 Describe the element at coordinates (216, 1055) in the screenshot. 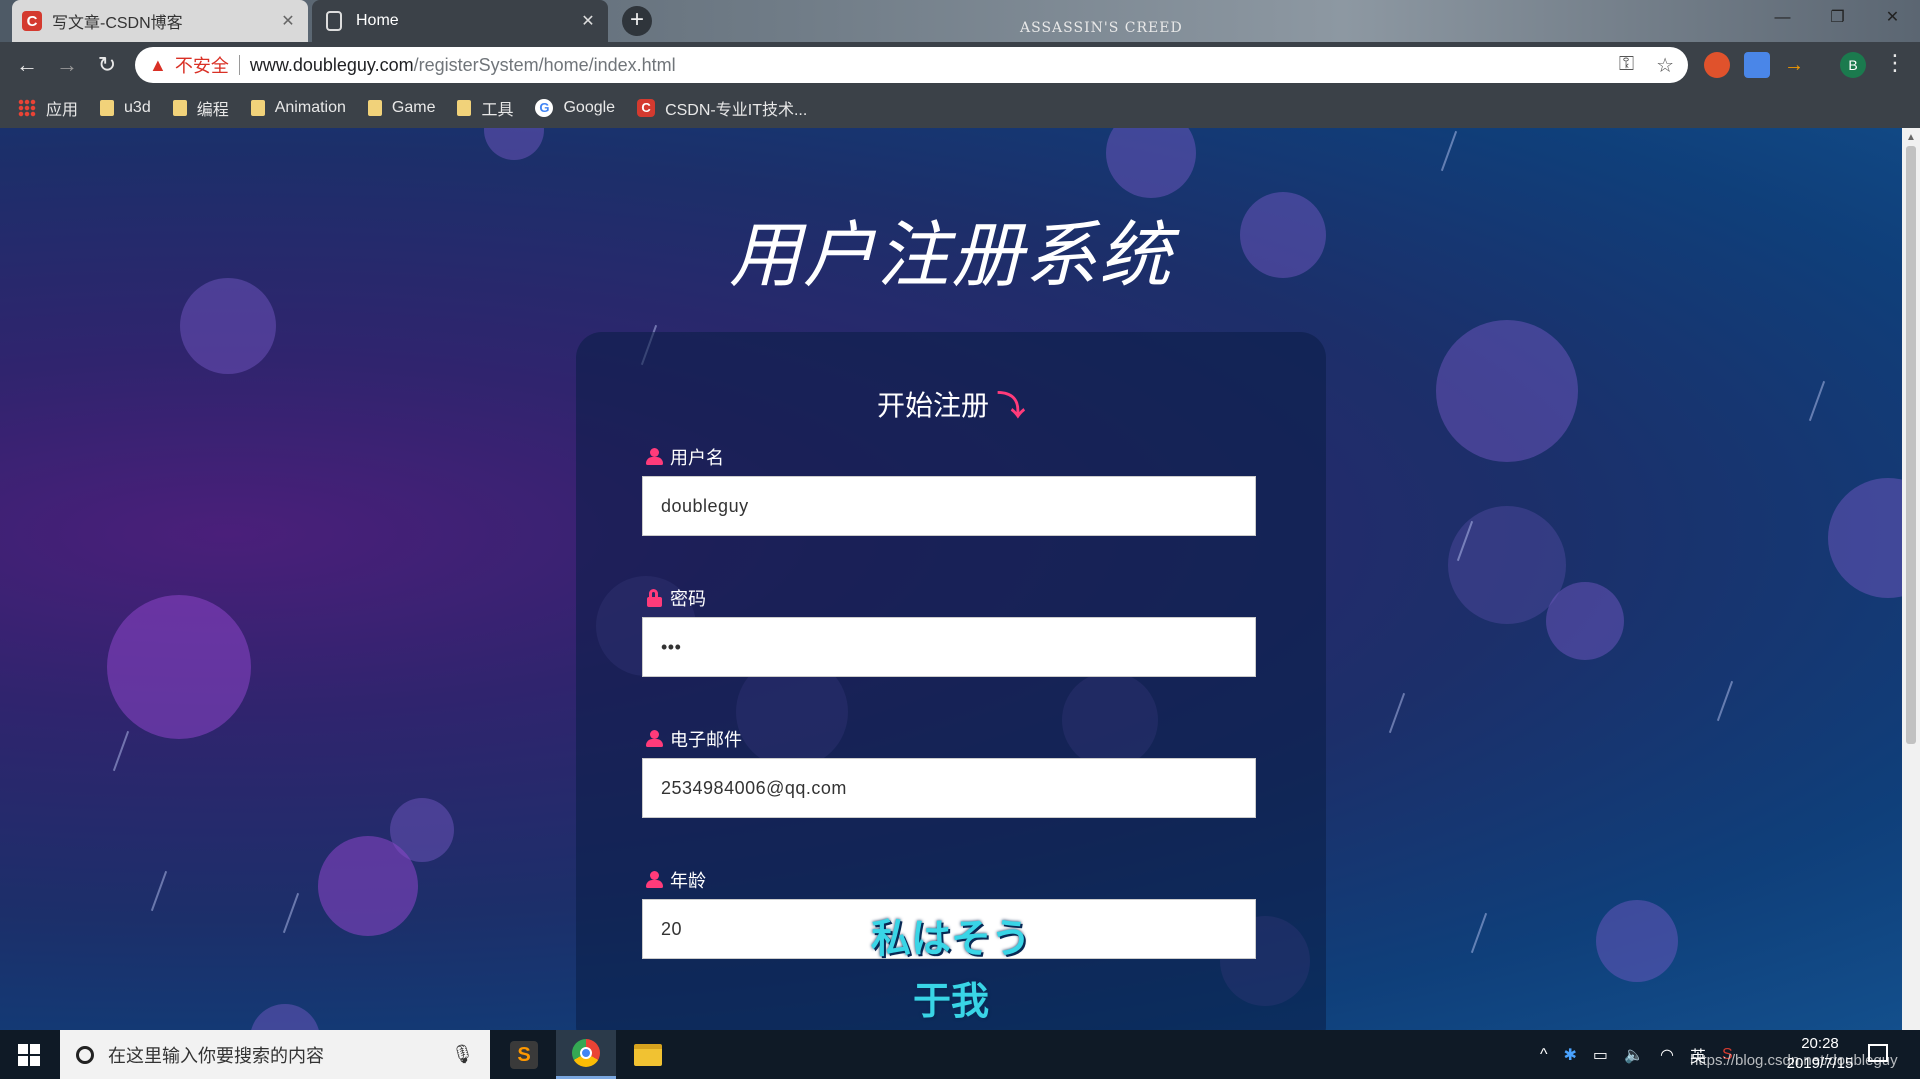

I see `taskbar-search-placeholder: 在这里输入你要搜索的内容` at that location.